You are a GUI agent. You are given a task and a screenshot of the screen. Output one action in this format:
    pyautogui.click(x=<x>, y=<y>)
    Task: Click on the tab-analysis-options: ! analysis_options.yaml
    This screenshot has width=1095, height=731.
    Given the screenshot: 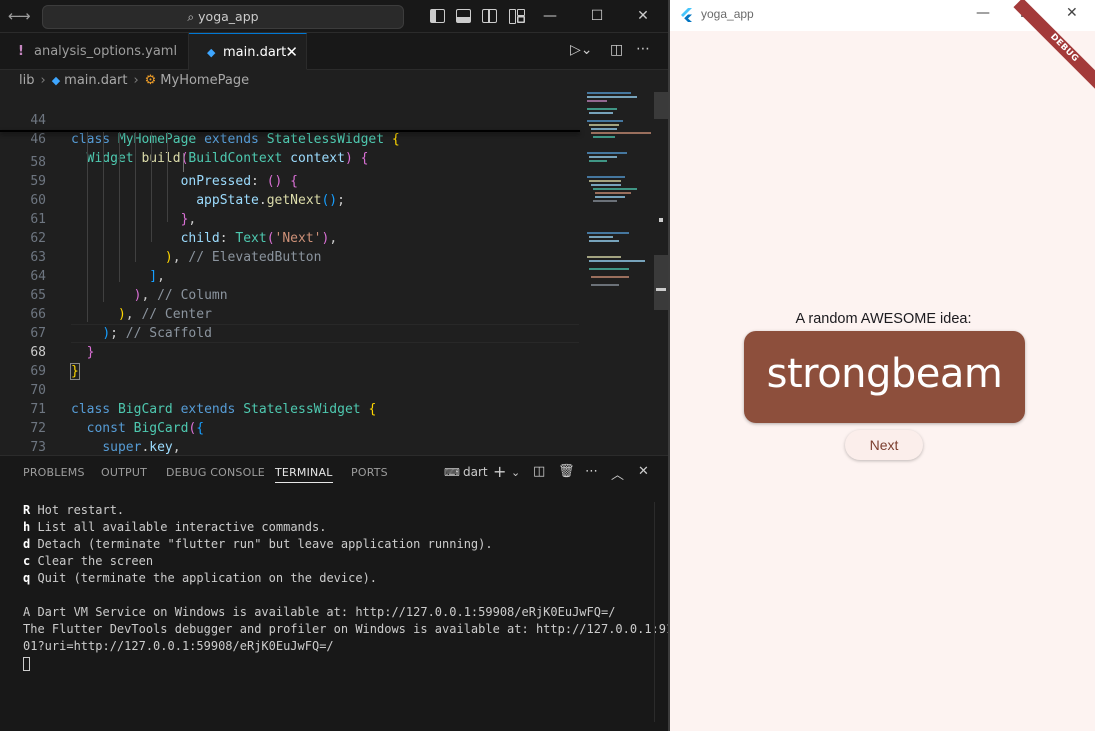 What is the action you would take?
    pyautogui.click(x=94, y=51)
    